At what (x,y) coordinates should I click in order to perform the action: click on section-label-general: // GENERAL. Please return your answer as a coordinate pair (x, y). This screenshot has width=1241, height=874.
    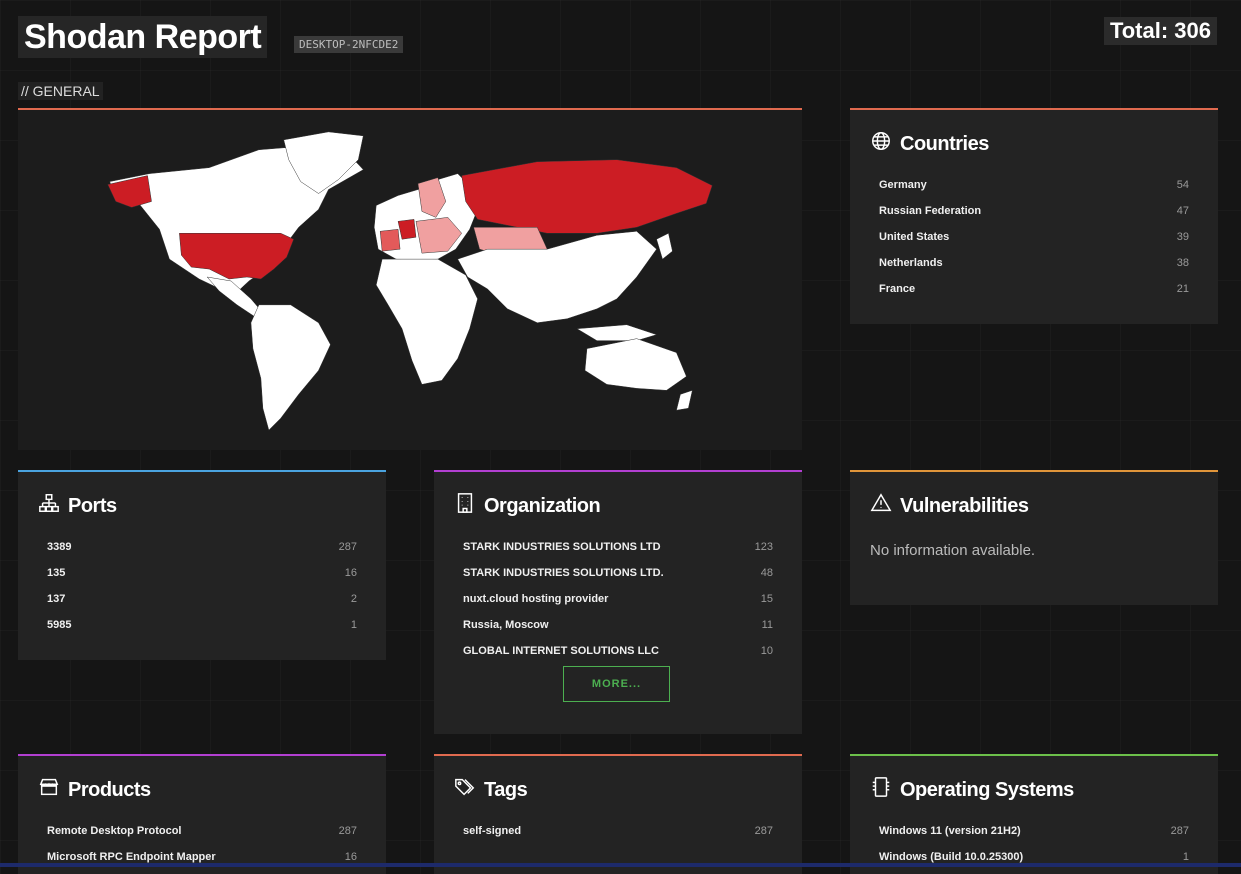
    Looking at the image, I should click on (60, 91).